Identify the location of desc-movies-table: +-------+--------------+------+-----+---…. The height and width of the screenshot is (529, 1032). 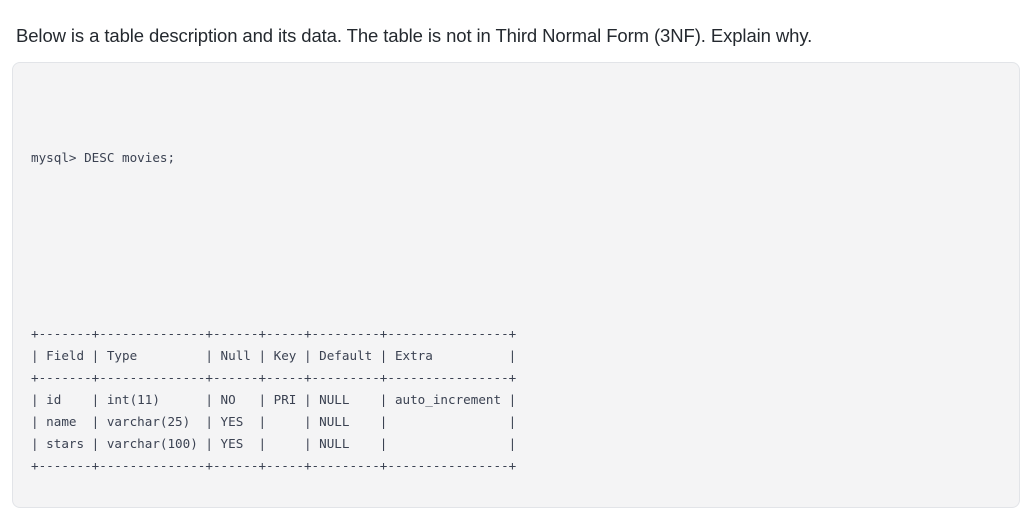
(274, 399).